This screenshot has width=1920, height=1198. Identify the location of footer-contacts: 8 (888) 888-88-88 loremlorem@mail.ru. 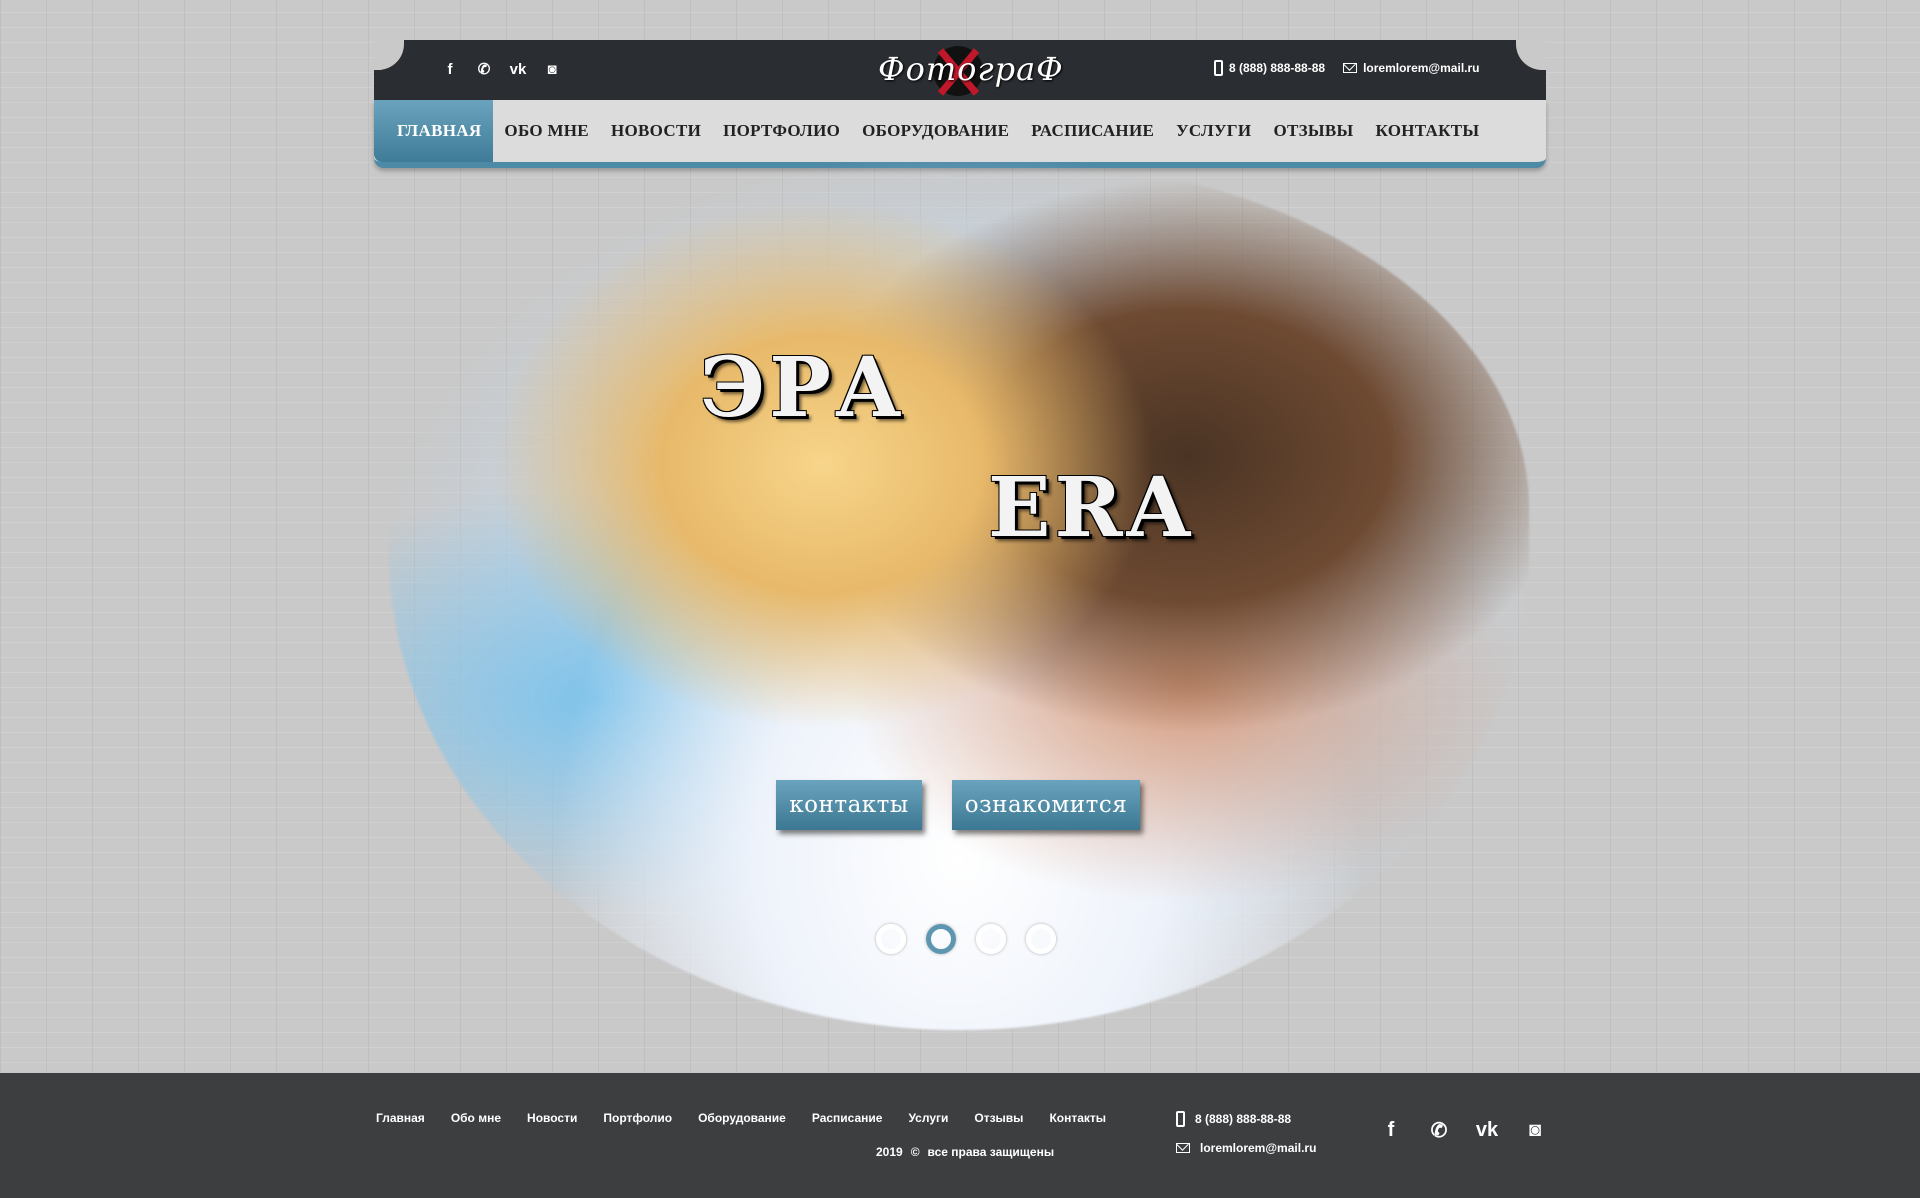
(1246, 1140).